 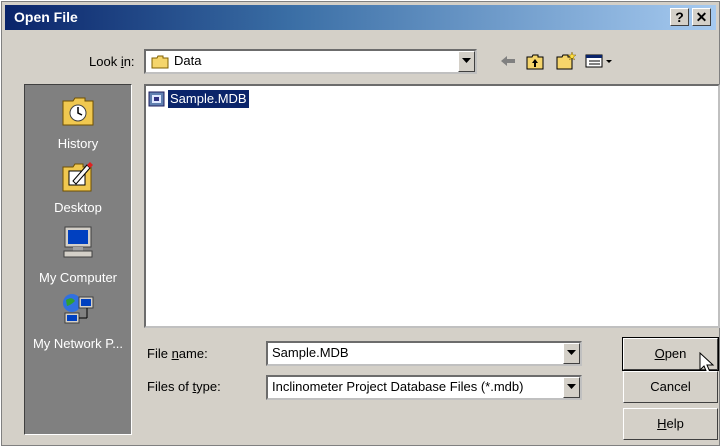 I want to click on look-in-combo: Data, so click(x=310, y=61).